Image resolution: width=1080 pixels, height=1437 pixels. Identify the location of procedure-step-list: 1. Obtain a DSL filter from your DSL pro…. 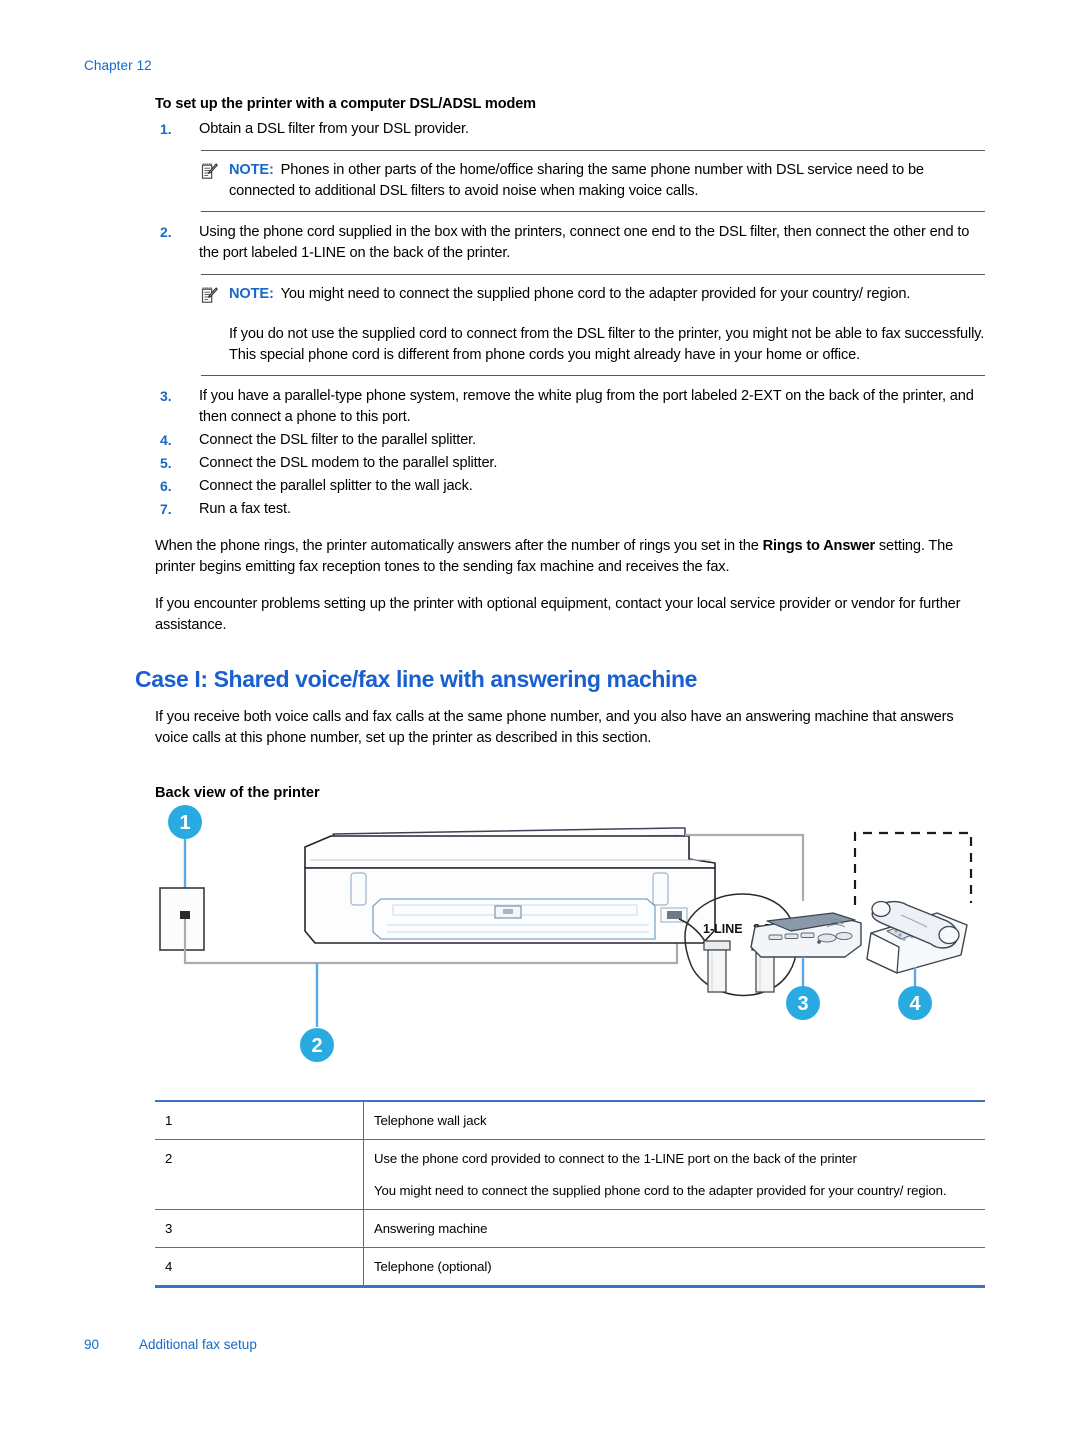
(570, 129).